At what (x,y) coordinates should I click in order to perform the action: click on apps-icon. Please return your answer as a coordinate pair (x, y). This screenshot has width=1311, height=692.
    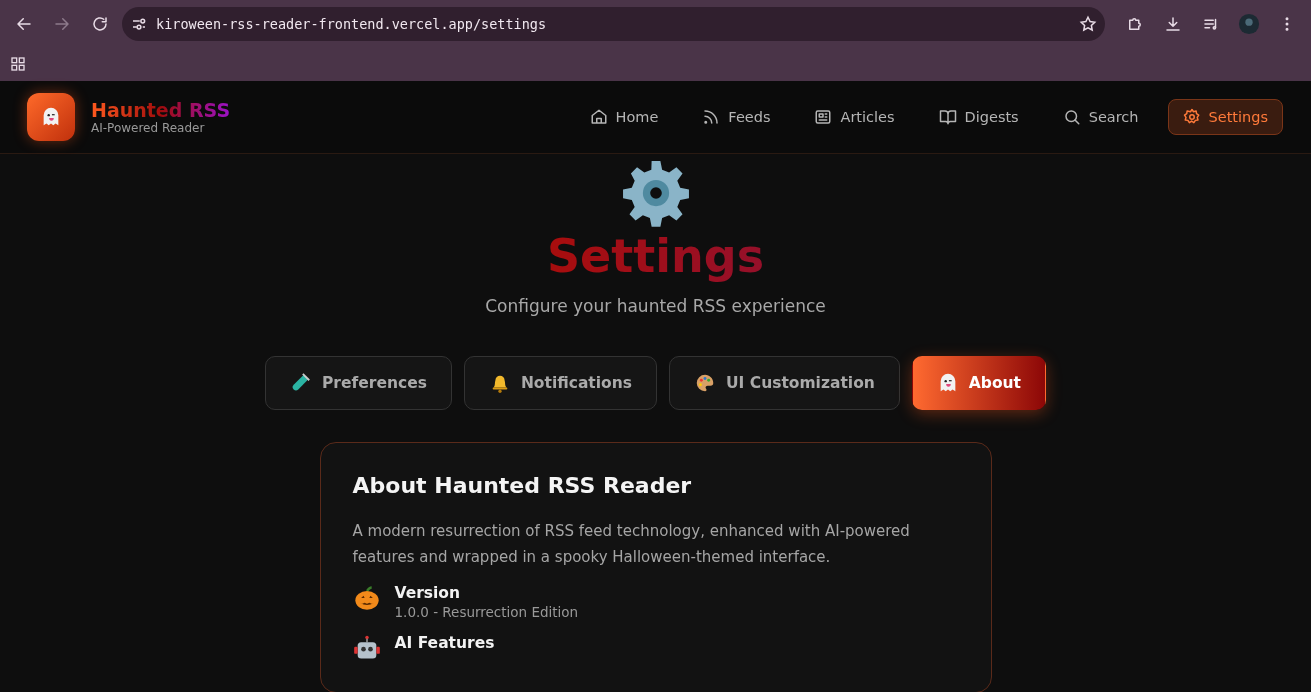
    Looking at the image, I should click on (18, 64).